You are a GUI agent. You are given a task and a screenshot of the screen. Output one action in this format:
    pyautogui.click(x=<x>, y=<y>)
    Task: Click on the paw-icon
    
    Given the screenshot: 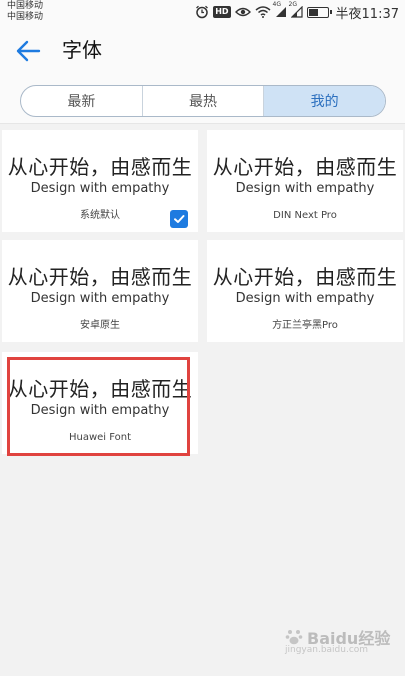 What is the action you would take?
    pyautogui.click(x=294, y=637)
    